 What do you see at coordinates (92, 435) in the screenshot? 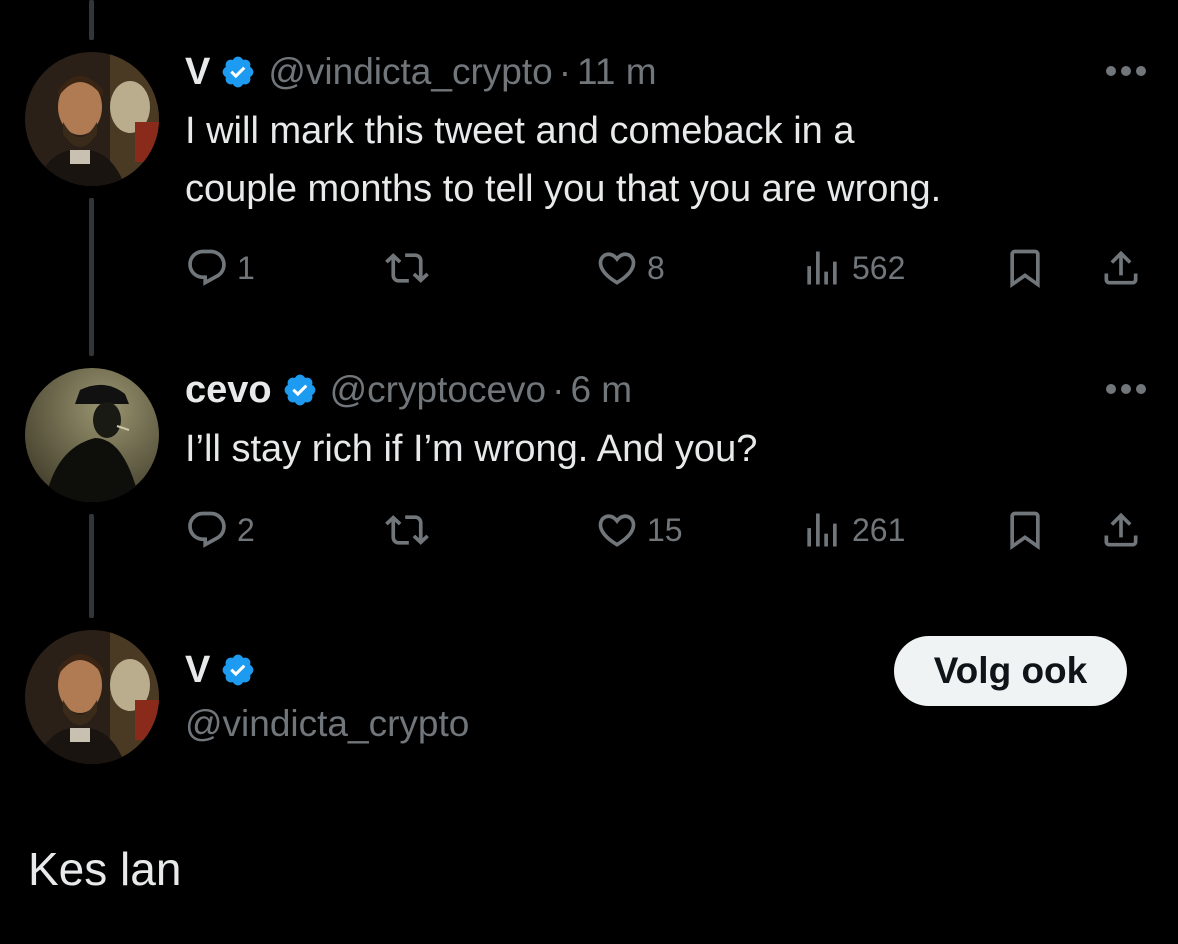
I see `avatar-cevo` at bounding box center [92, 435].